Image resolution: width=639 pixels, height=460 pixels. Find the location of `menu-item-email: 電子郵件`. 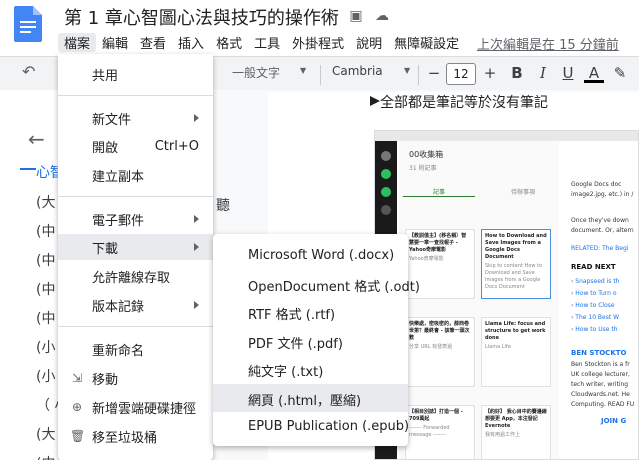

menu-item-email: 電子郵件 is located at coordinates (135, 219).